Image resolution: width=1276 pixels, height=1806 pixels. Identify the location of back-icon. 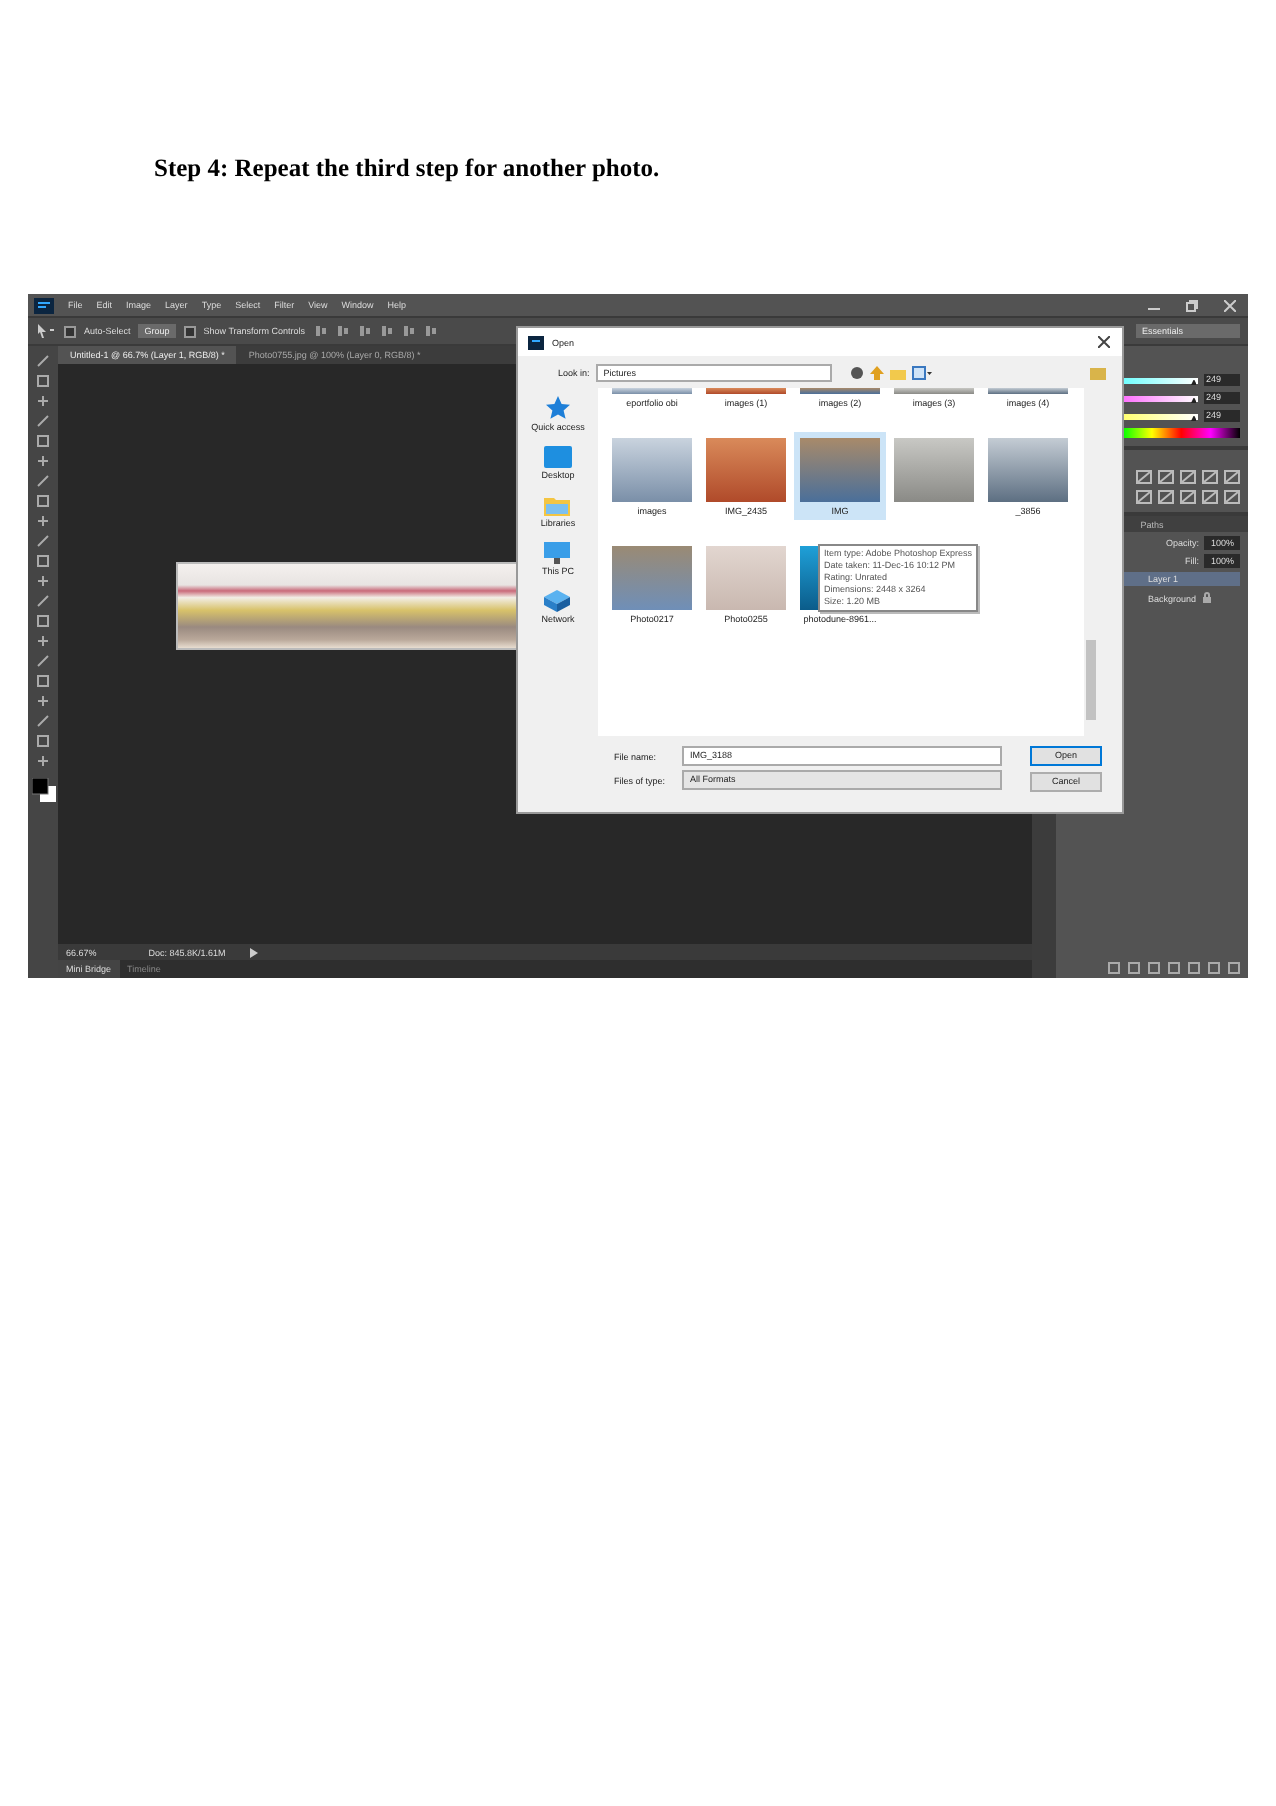
(856, 372).